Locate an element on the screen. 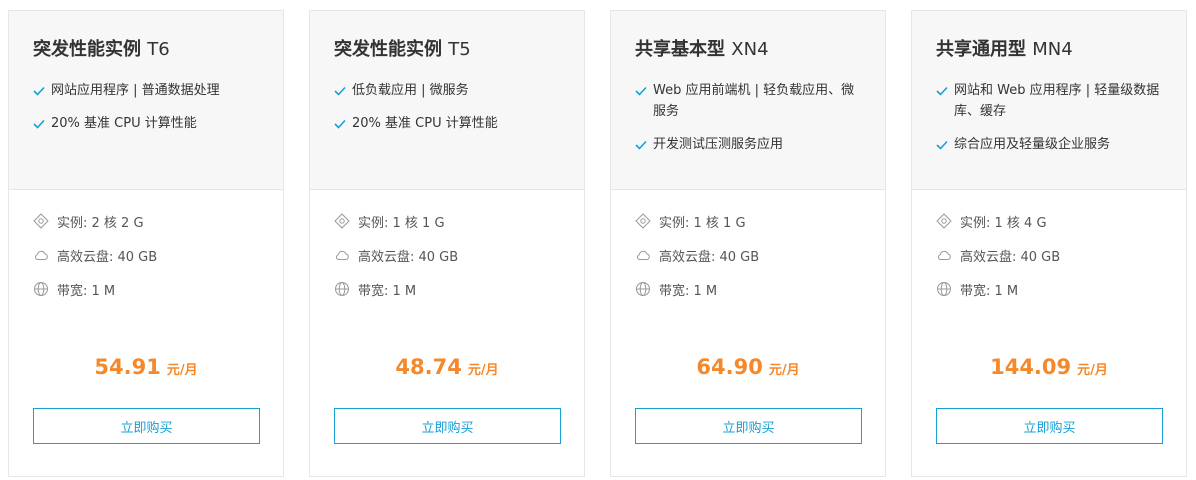 Image resolution: width=1196 pixels, height=480 pixels. feature-item: 开发测试压测服务应用 is located at coordinates (748, 144).